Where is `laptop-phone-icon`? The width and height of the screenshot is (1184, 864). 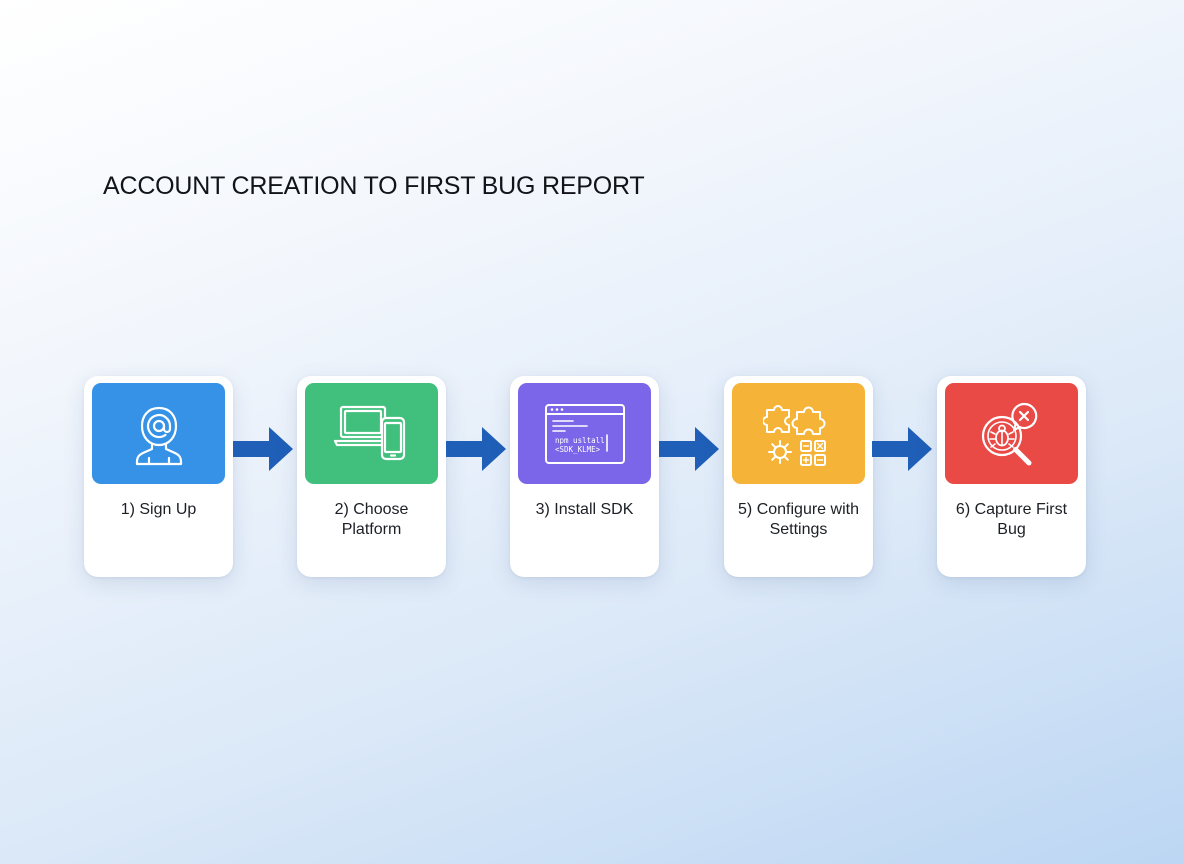
laptop-phone-icon is located at coordinates (369, 432).